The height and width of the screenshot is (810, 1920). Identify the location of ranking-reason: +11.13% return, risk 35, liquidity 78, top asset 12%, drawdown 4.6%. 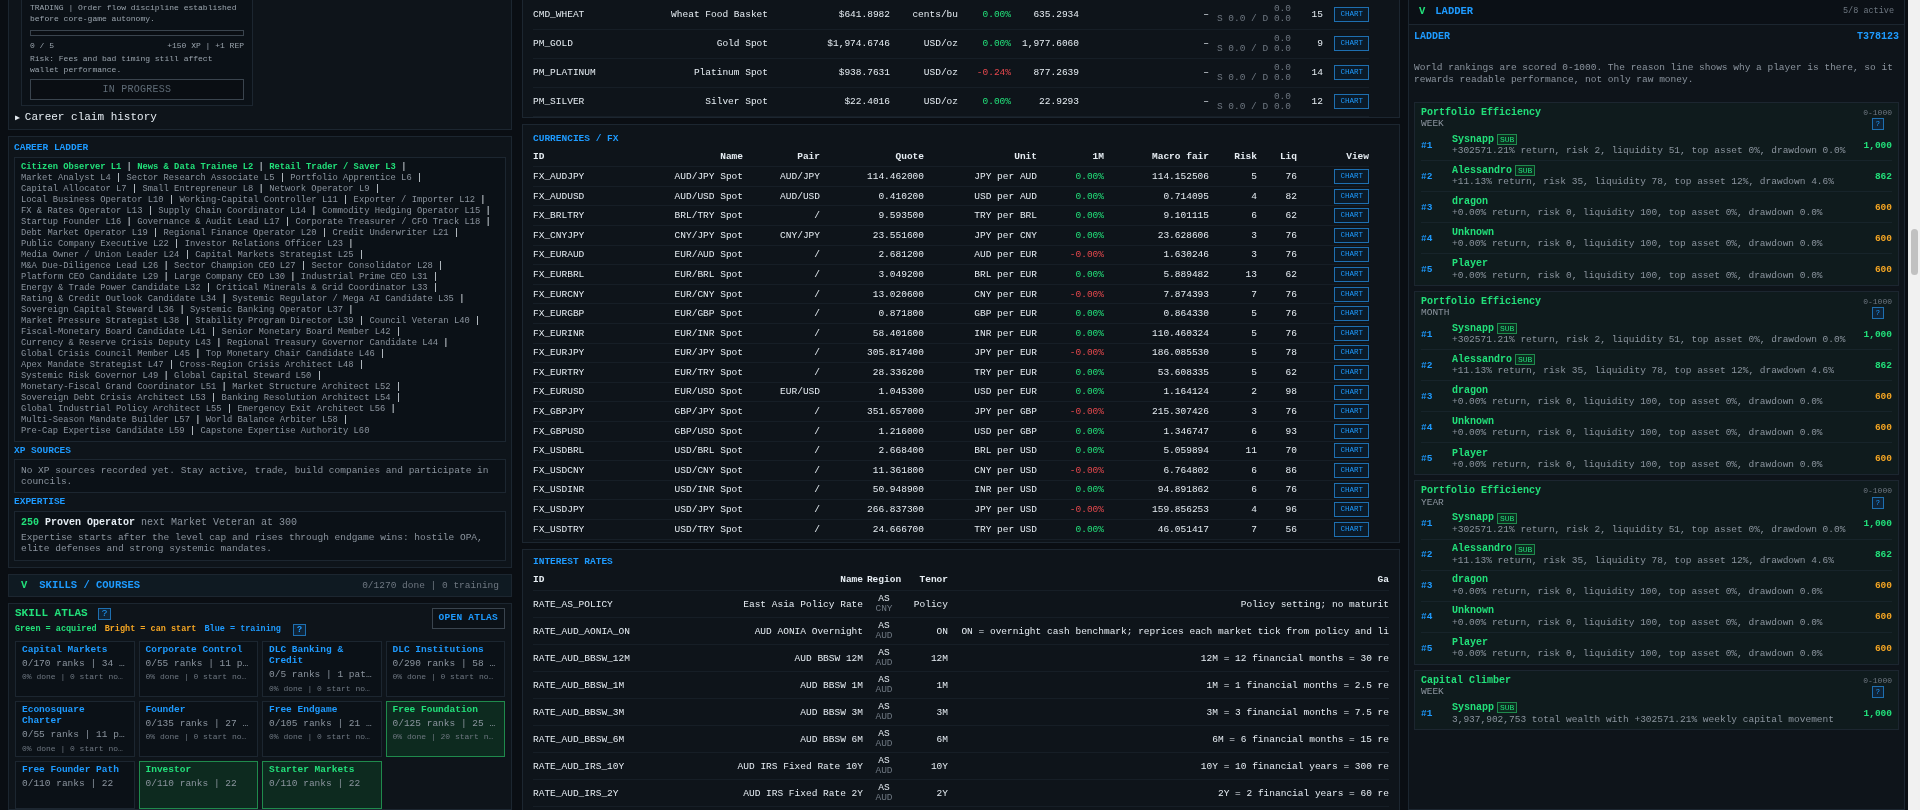
(1643, 182).